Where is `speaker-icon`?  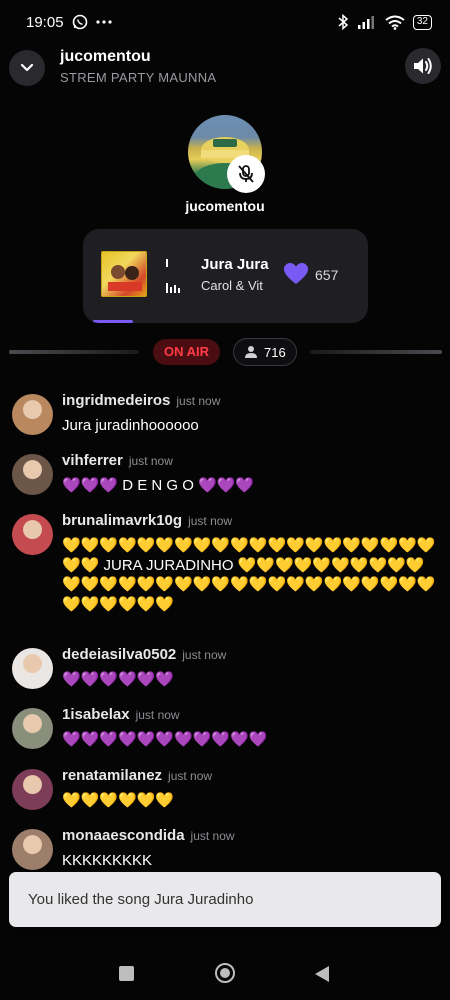
speaker-icon is located at coordinates (423, 66).